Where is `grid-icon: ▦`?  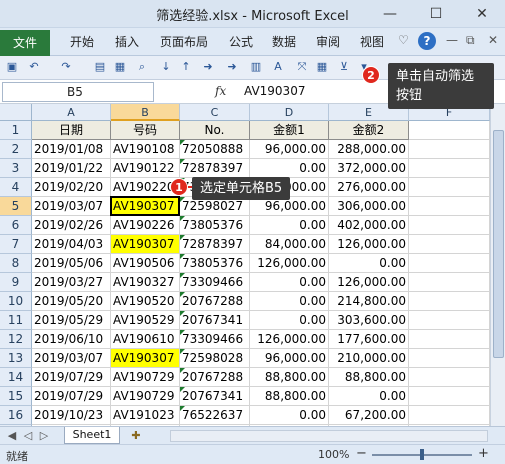
grid-icon: ▦ is located at coordinates (322, 67).